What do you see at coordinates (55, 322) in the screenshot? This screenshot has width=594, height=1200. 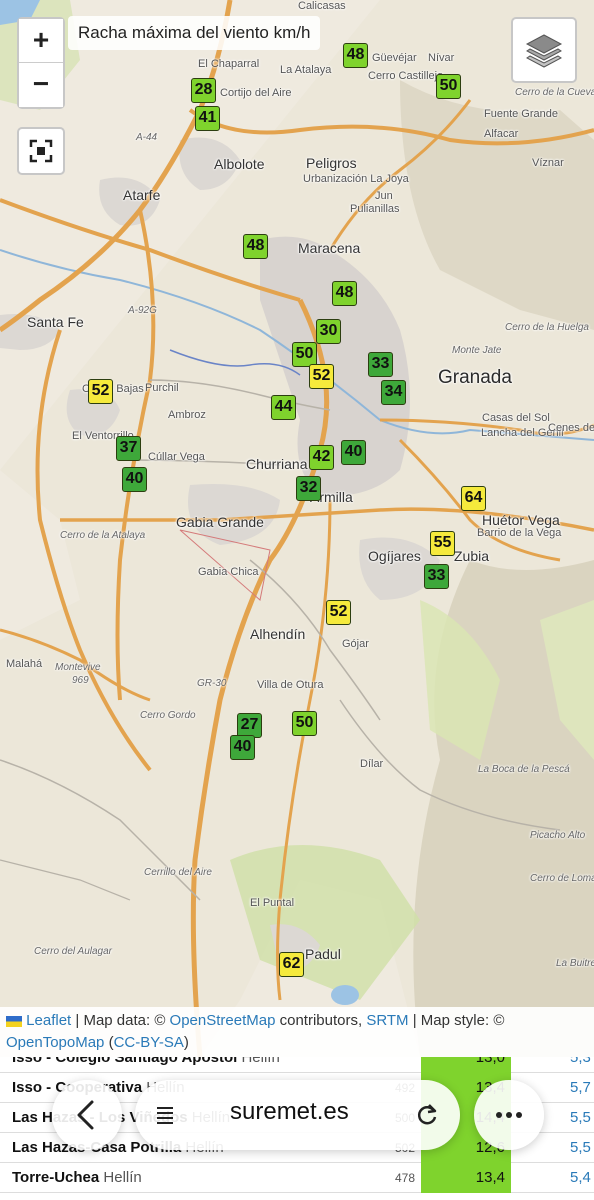 I see `place-label: Santa Fe` at bounding box center [55, 322].